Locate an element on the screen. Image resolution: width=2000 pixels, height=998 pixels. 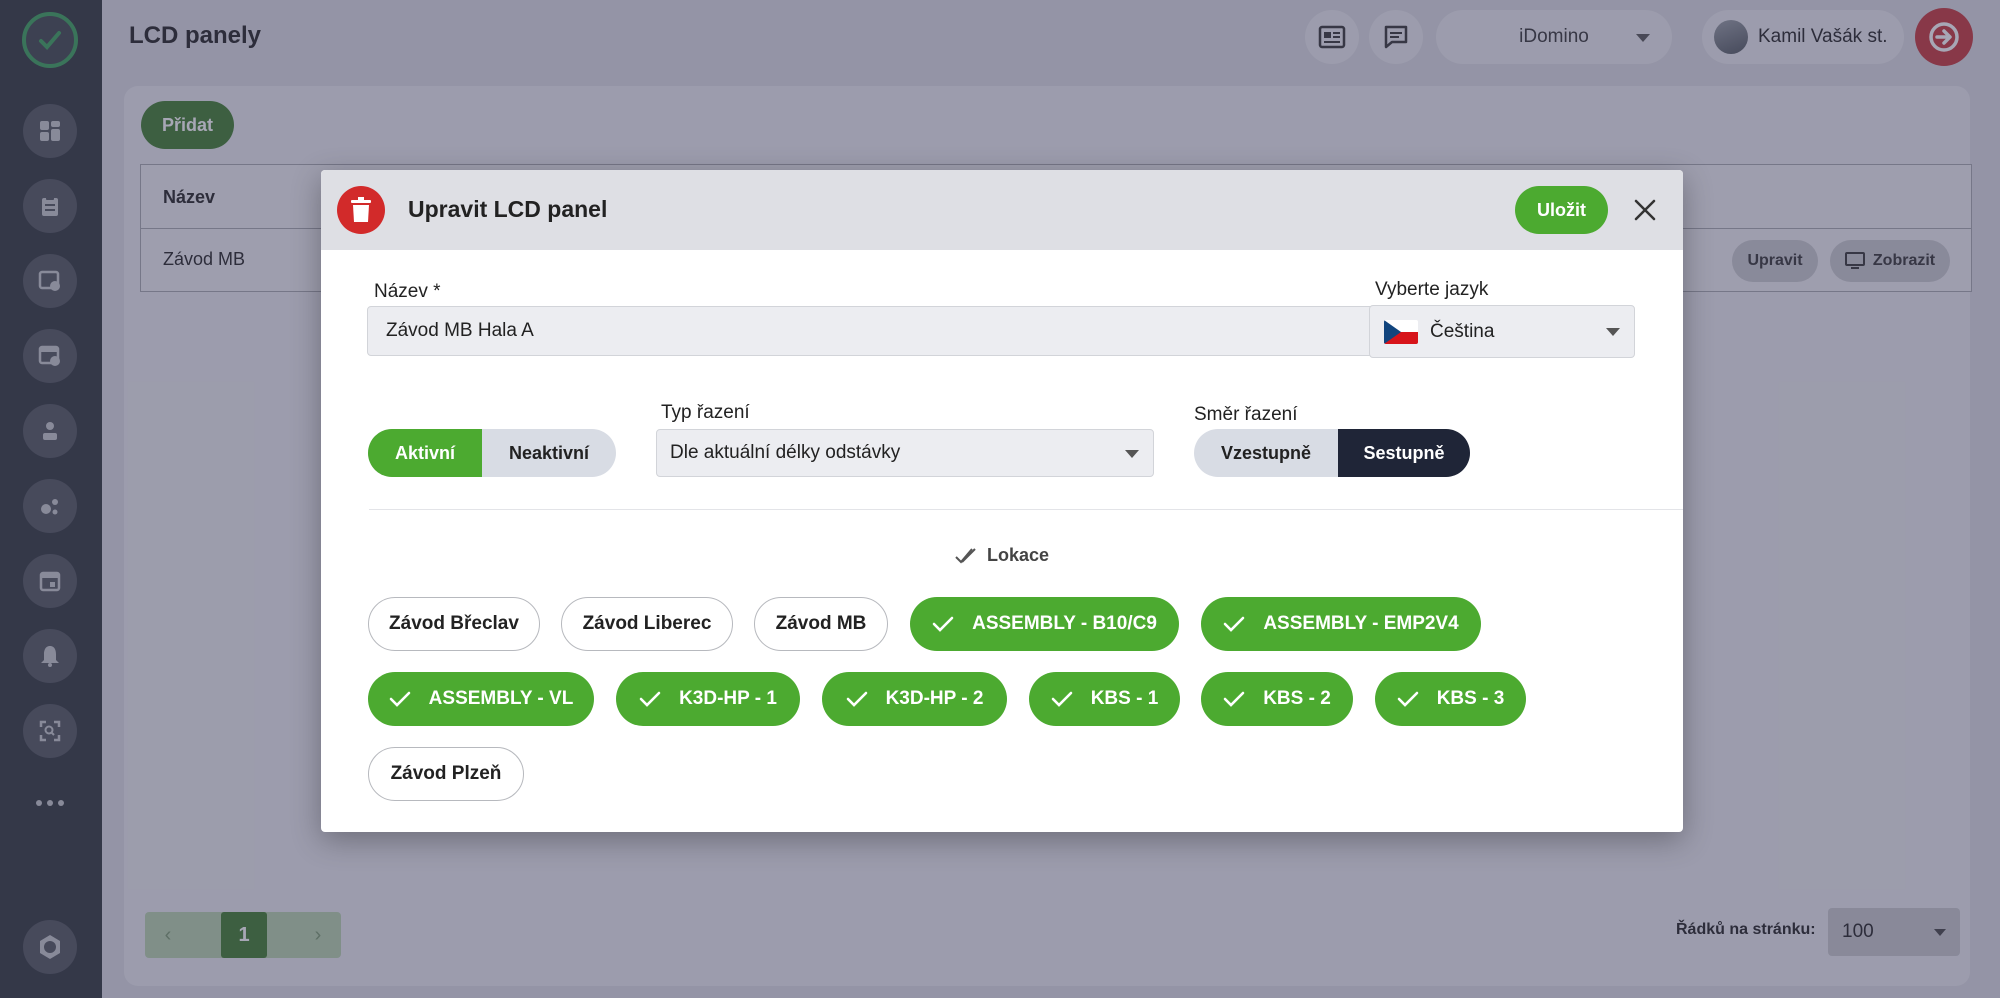
status-toggle: Aktivní Neaktivní is located at coordinates (492, 453).